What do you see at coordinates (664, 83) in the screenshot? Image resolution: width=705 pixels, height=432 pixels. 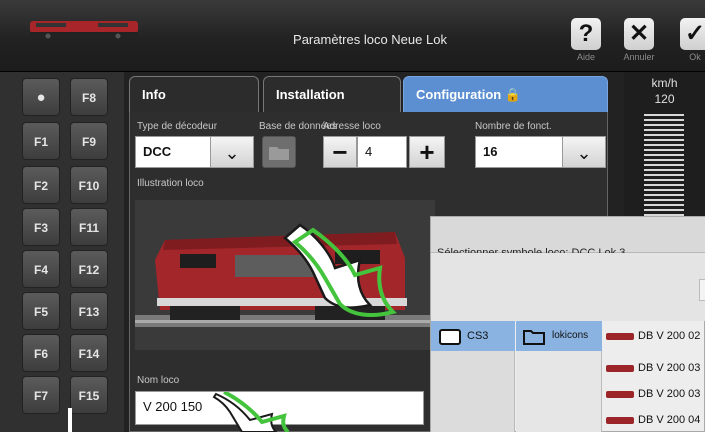 I see `speed-unit: km/h` at bounding box center [664, 83].